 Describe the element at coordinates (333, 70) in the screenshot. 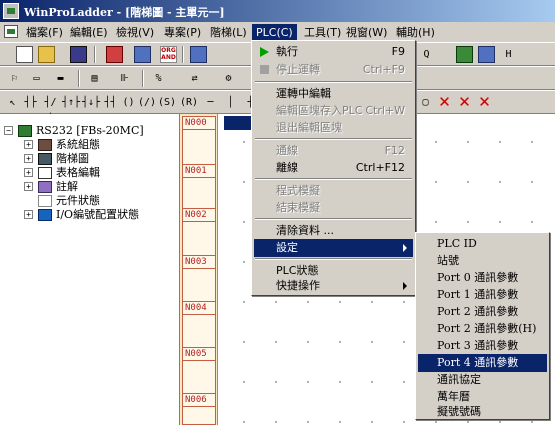

I see `menu-item-stop: 停止運轉 Ctrl+F9` at that location.